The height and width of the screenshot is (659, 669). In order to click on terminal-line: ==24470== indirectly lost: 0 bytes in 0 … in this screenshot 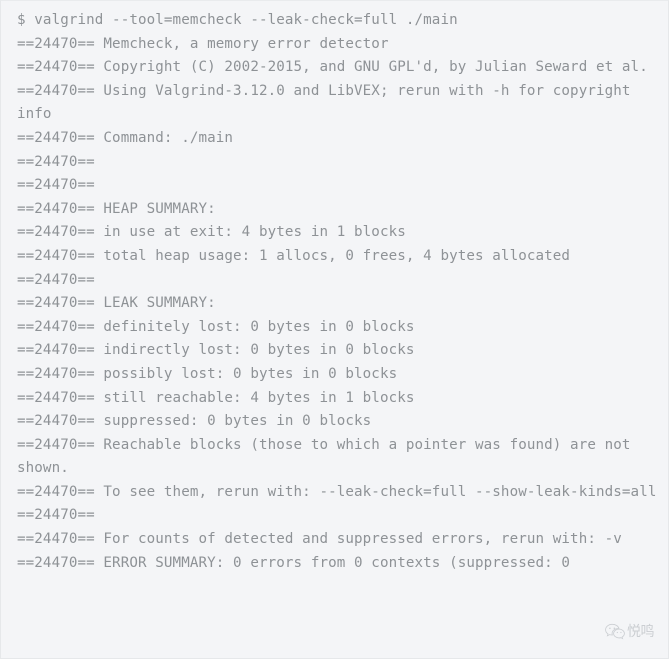, I will do `click(216, 350)`.